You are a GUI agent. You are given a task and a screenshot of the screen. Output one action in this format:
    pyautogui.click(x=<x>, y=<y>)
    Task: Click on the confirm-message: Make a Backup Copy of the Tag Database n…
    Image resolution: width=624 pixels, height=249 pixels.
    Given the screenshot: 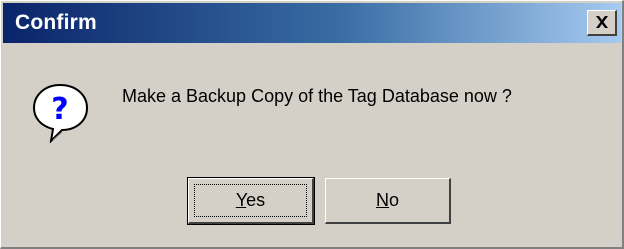 What is the action you would take?
    pyautogui.click(x=317, y=96)
    